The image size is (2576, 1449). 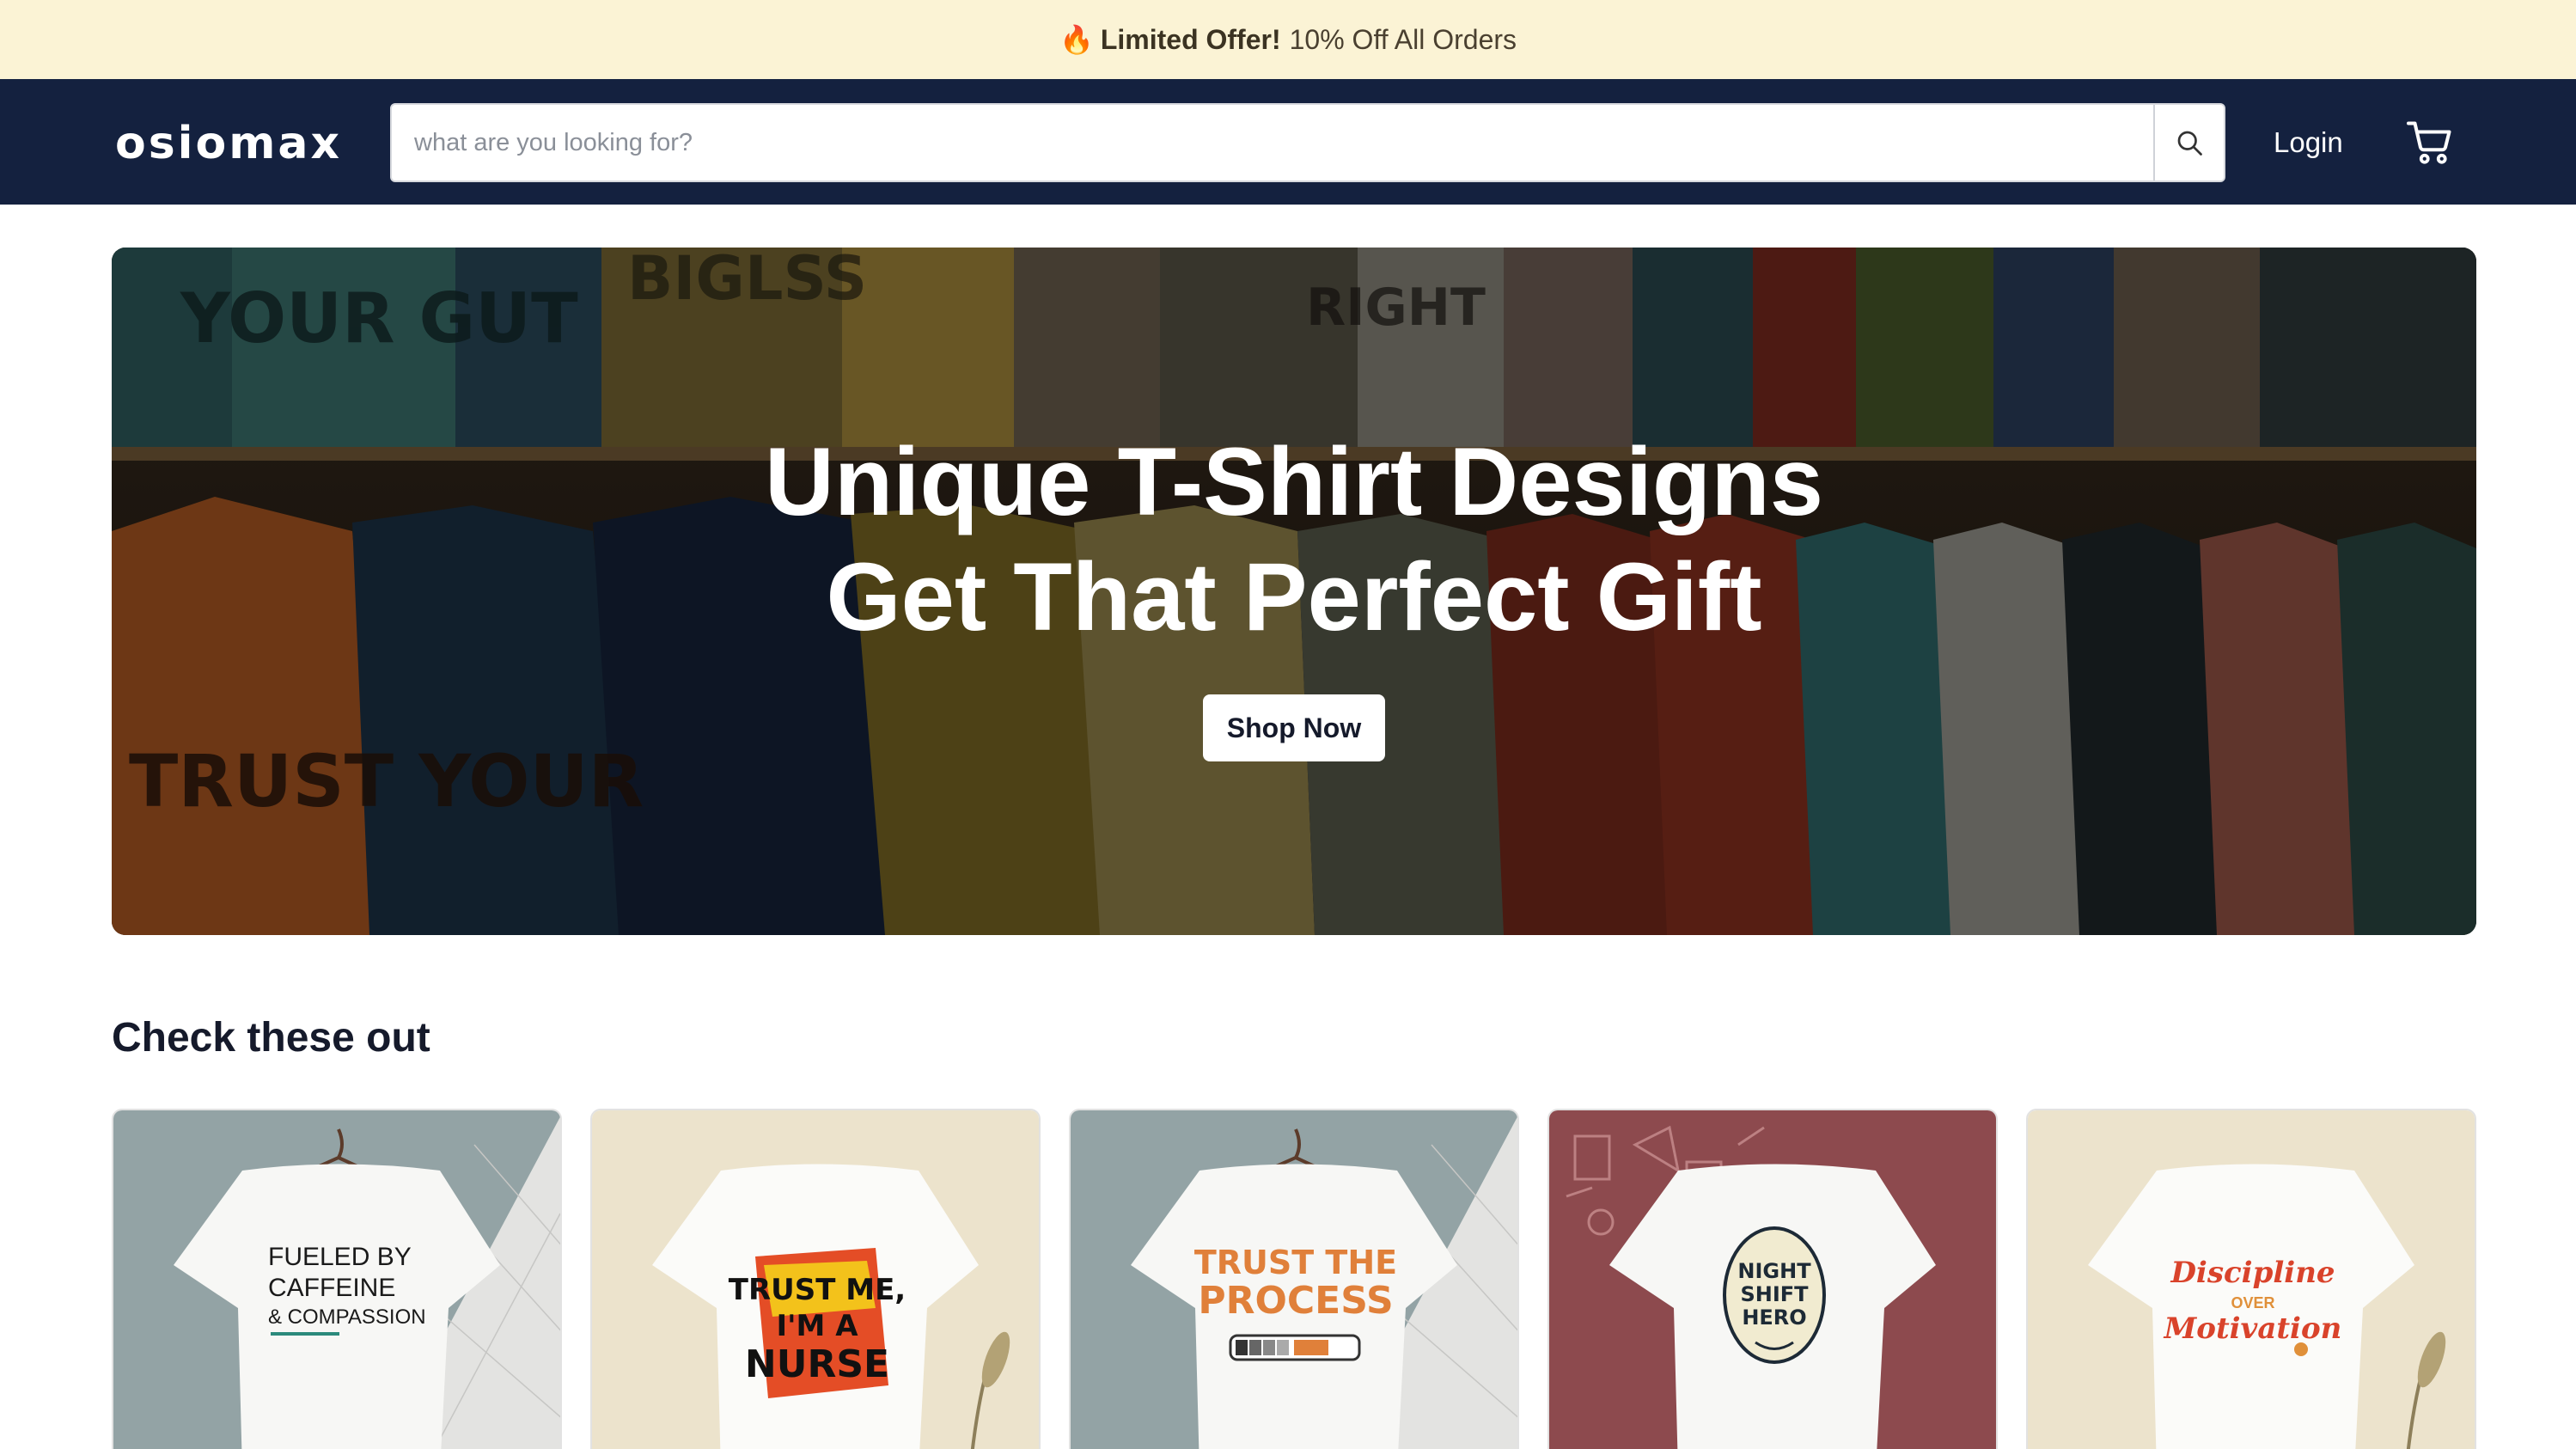 What do you see at coordinates (1190, 39) in the screenshot?
I see `promo-highlight: Limited Offer!` at bounding box center [1190, 39].